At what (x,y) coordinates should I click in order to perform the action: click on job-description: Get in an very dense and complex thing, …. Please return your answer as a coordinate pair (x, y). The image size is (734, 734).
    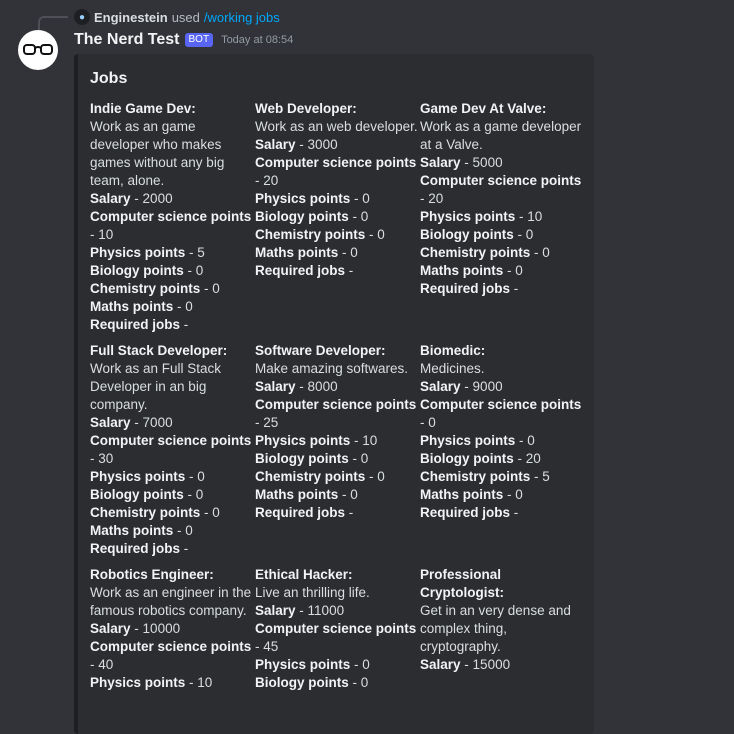
    Looking at the image, I should click on (495, 628).